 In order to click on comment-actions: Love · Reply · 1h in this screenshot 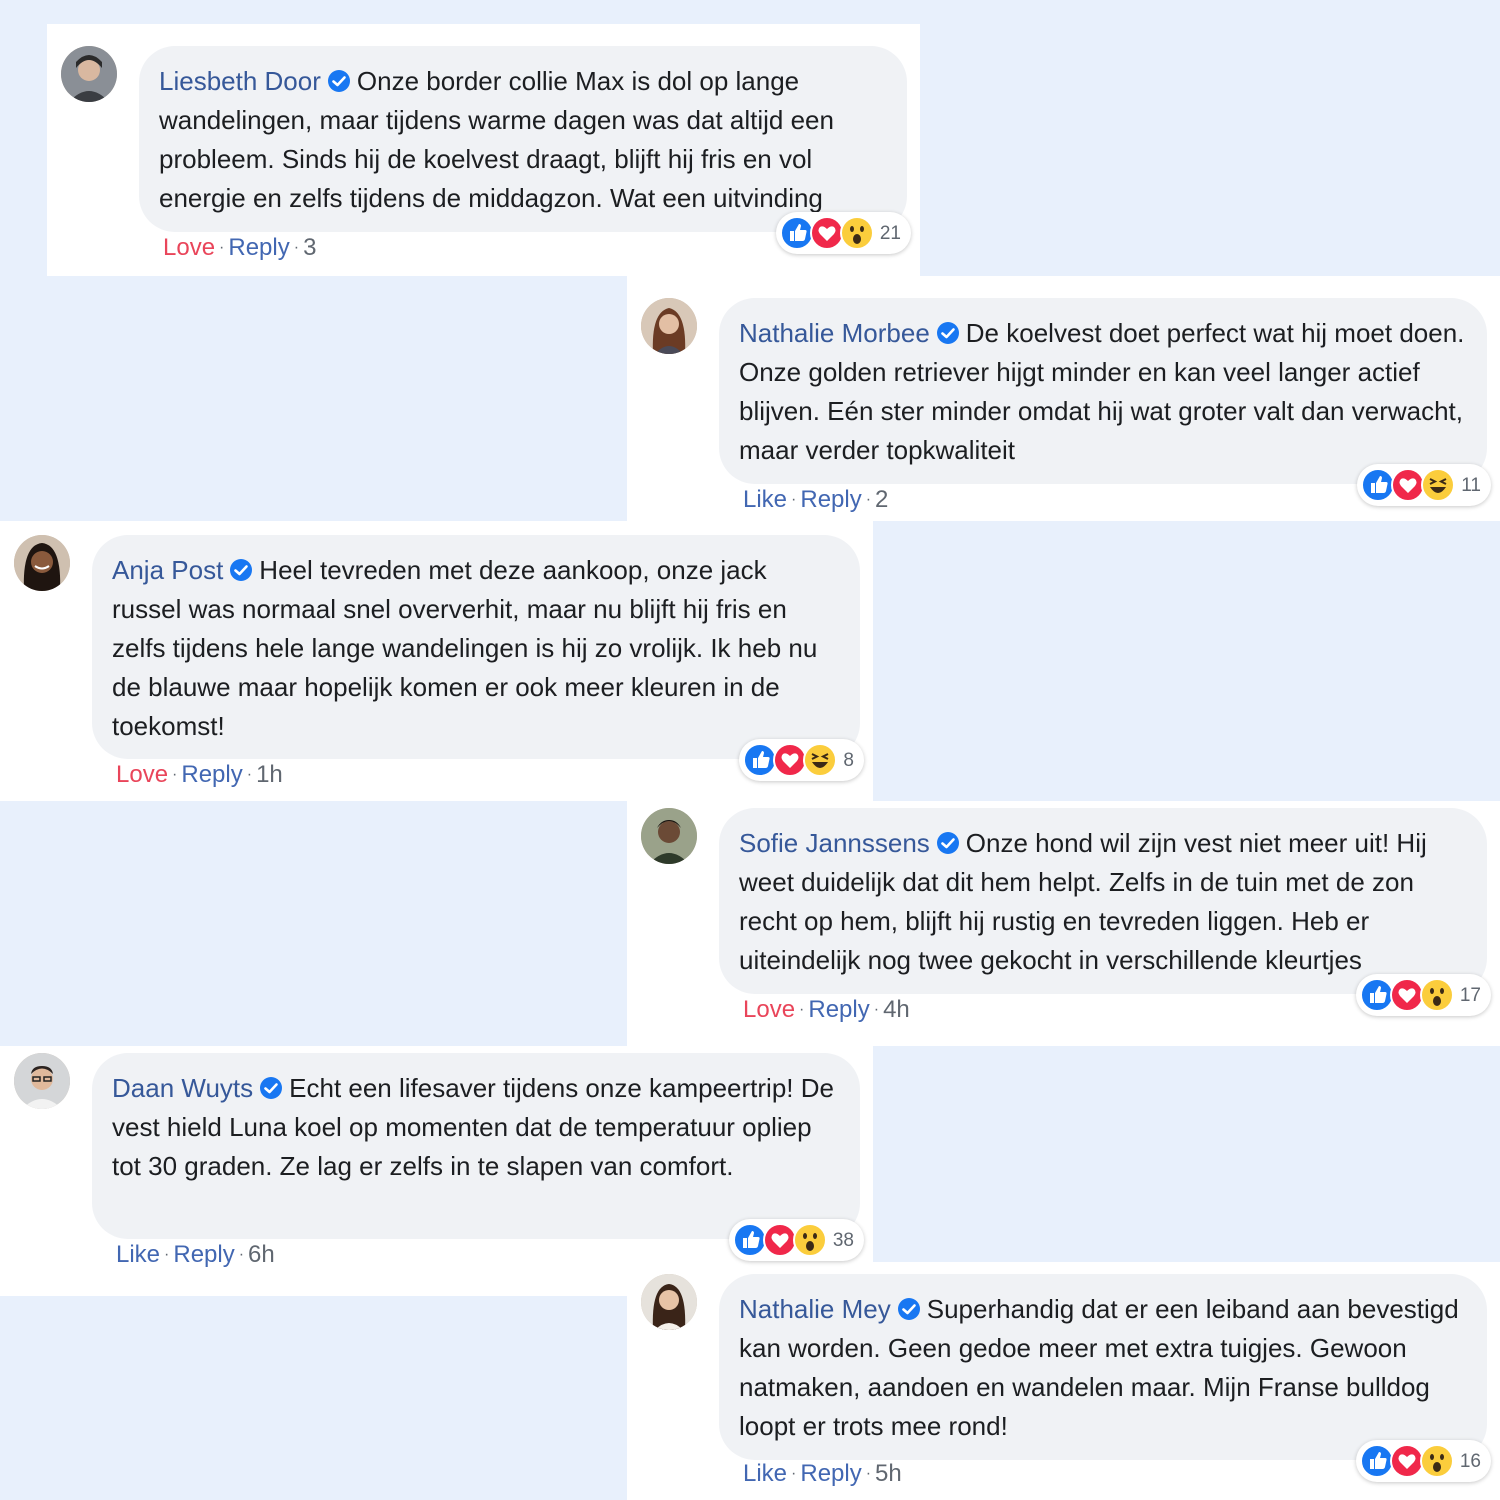, I will do `click(199, 775)`.